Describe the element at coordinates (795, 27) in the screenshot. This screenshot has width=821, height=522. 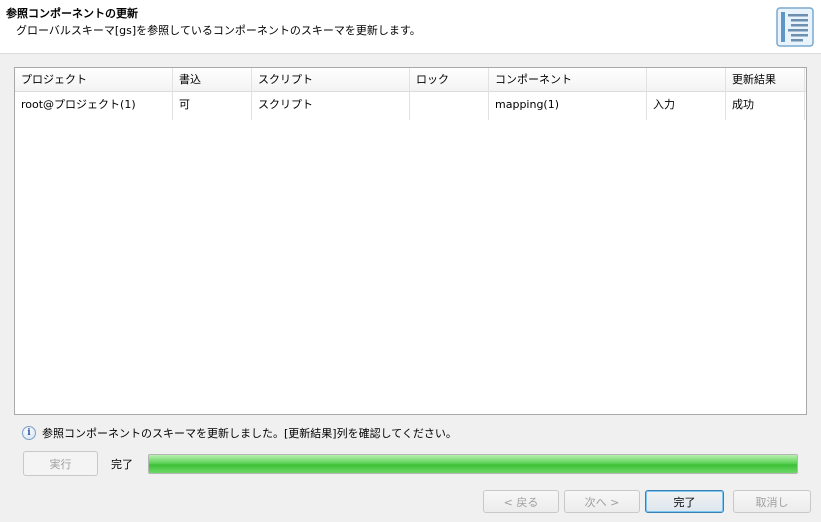
I see `wizard-document-icon` at that location.